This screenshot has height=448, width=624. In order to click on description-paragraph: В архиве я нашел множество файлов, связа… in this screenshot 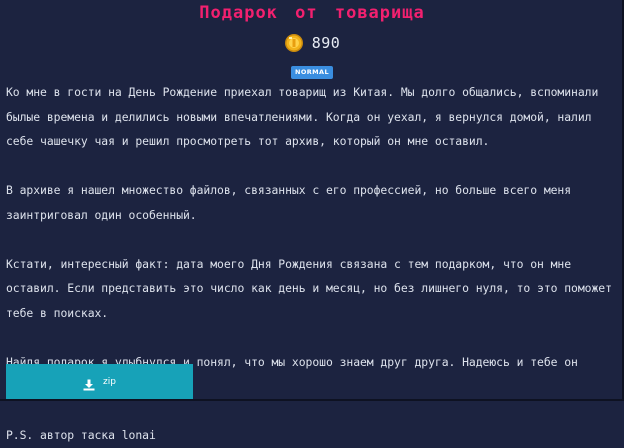, I will do `click(289, 202)`.